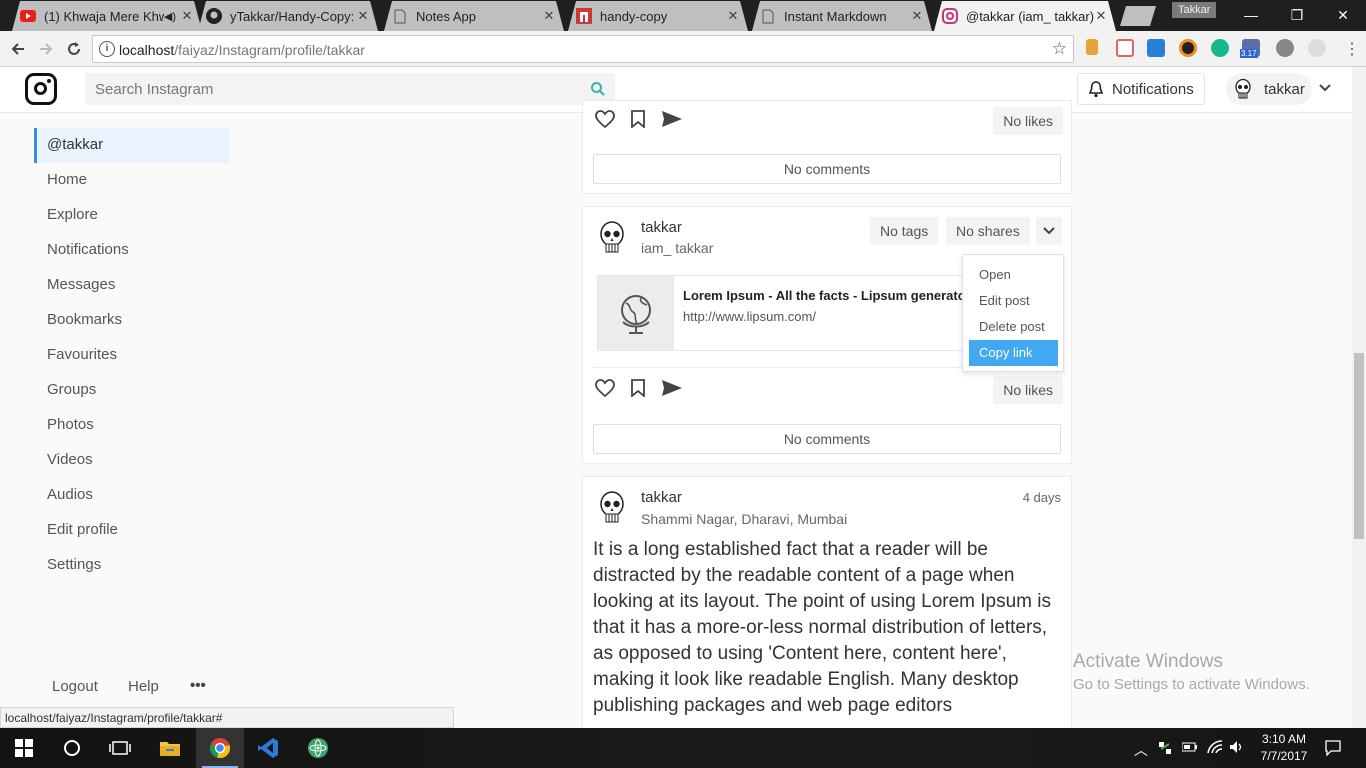 The image size is (1366, 768). Describe the element at coordinates (132, 425) in the screenshot. I see `sidebar-item-photos: Photos` at that location.